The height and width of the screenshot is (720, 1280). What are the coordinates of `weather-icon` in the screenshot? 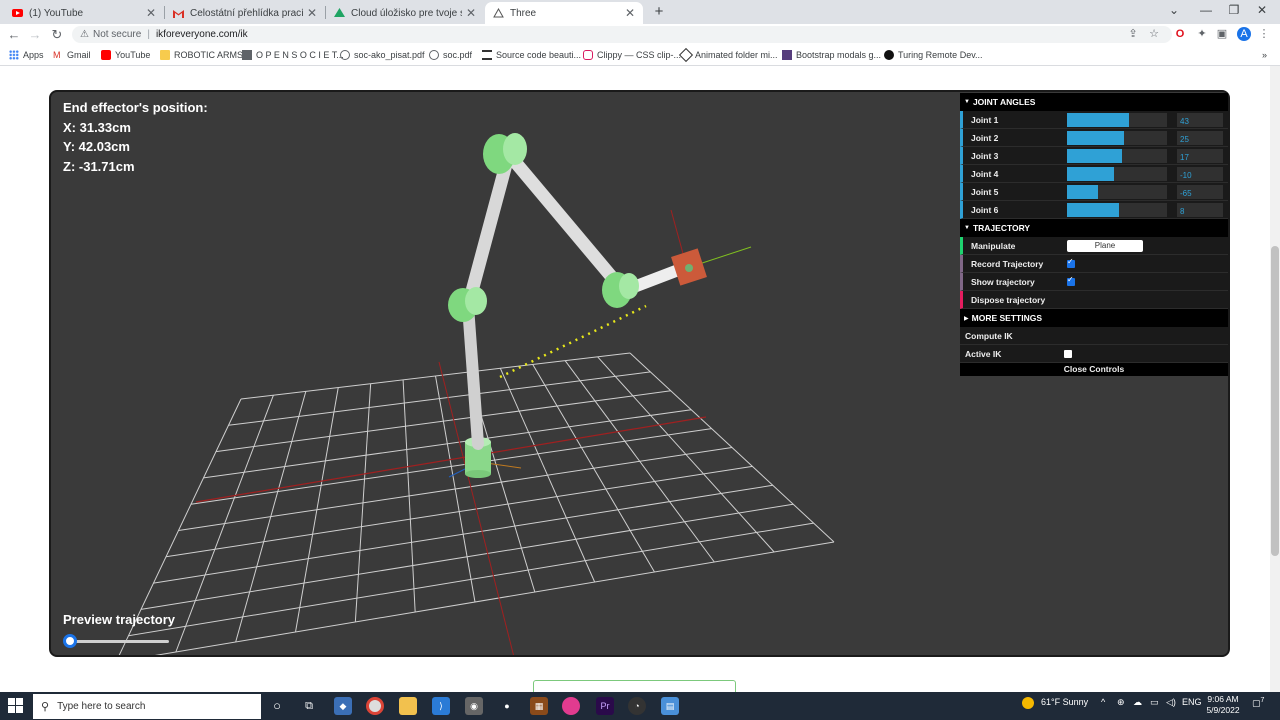 It's located at (1028, 703).